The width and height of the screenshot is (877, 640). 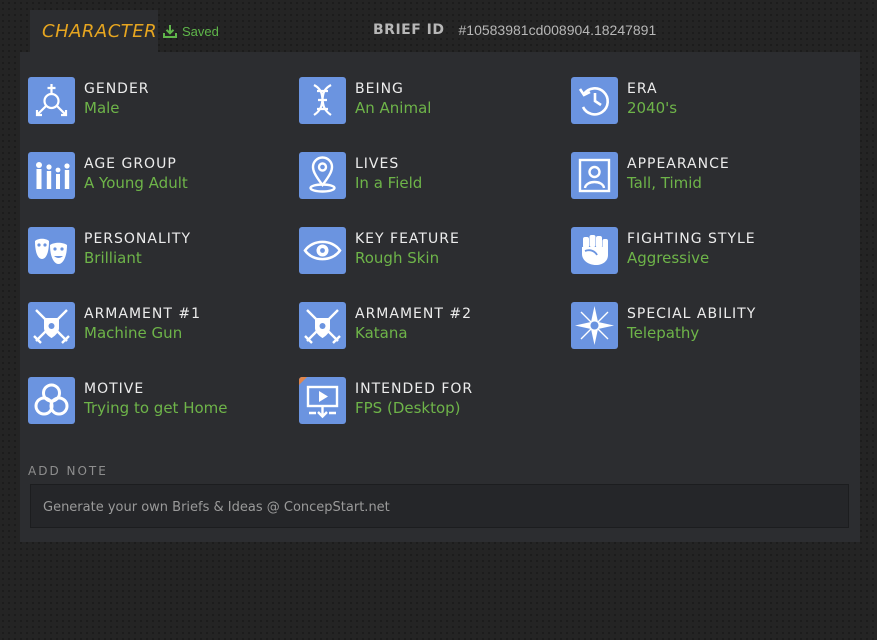 What do you see at coordinates (431, 177) in the screenshot?
I see `attribute-lives: LIVES In a Field` at bounding box center [431, 177].